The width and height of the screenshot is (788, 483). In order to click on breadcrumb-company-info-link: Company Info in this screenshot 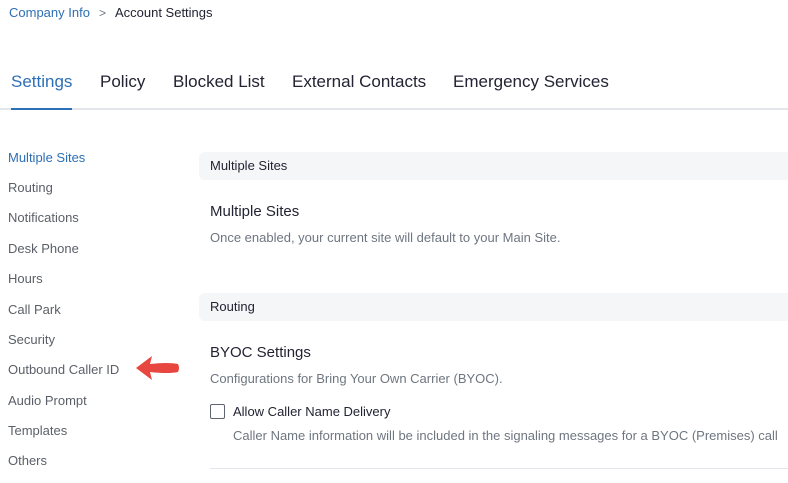, I will do `click(49, 12)`.